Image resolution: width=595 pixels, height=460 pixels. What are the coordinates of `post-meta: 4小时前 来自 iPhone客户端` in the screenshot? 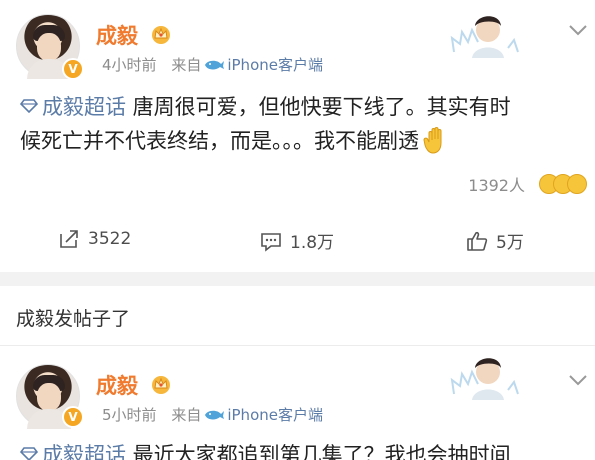 It's located at (212, 64).